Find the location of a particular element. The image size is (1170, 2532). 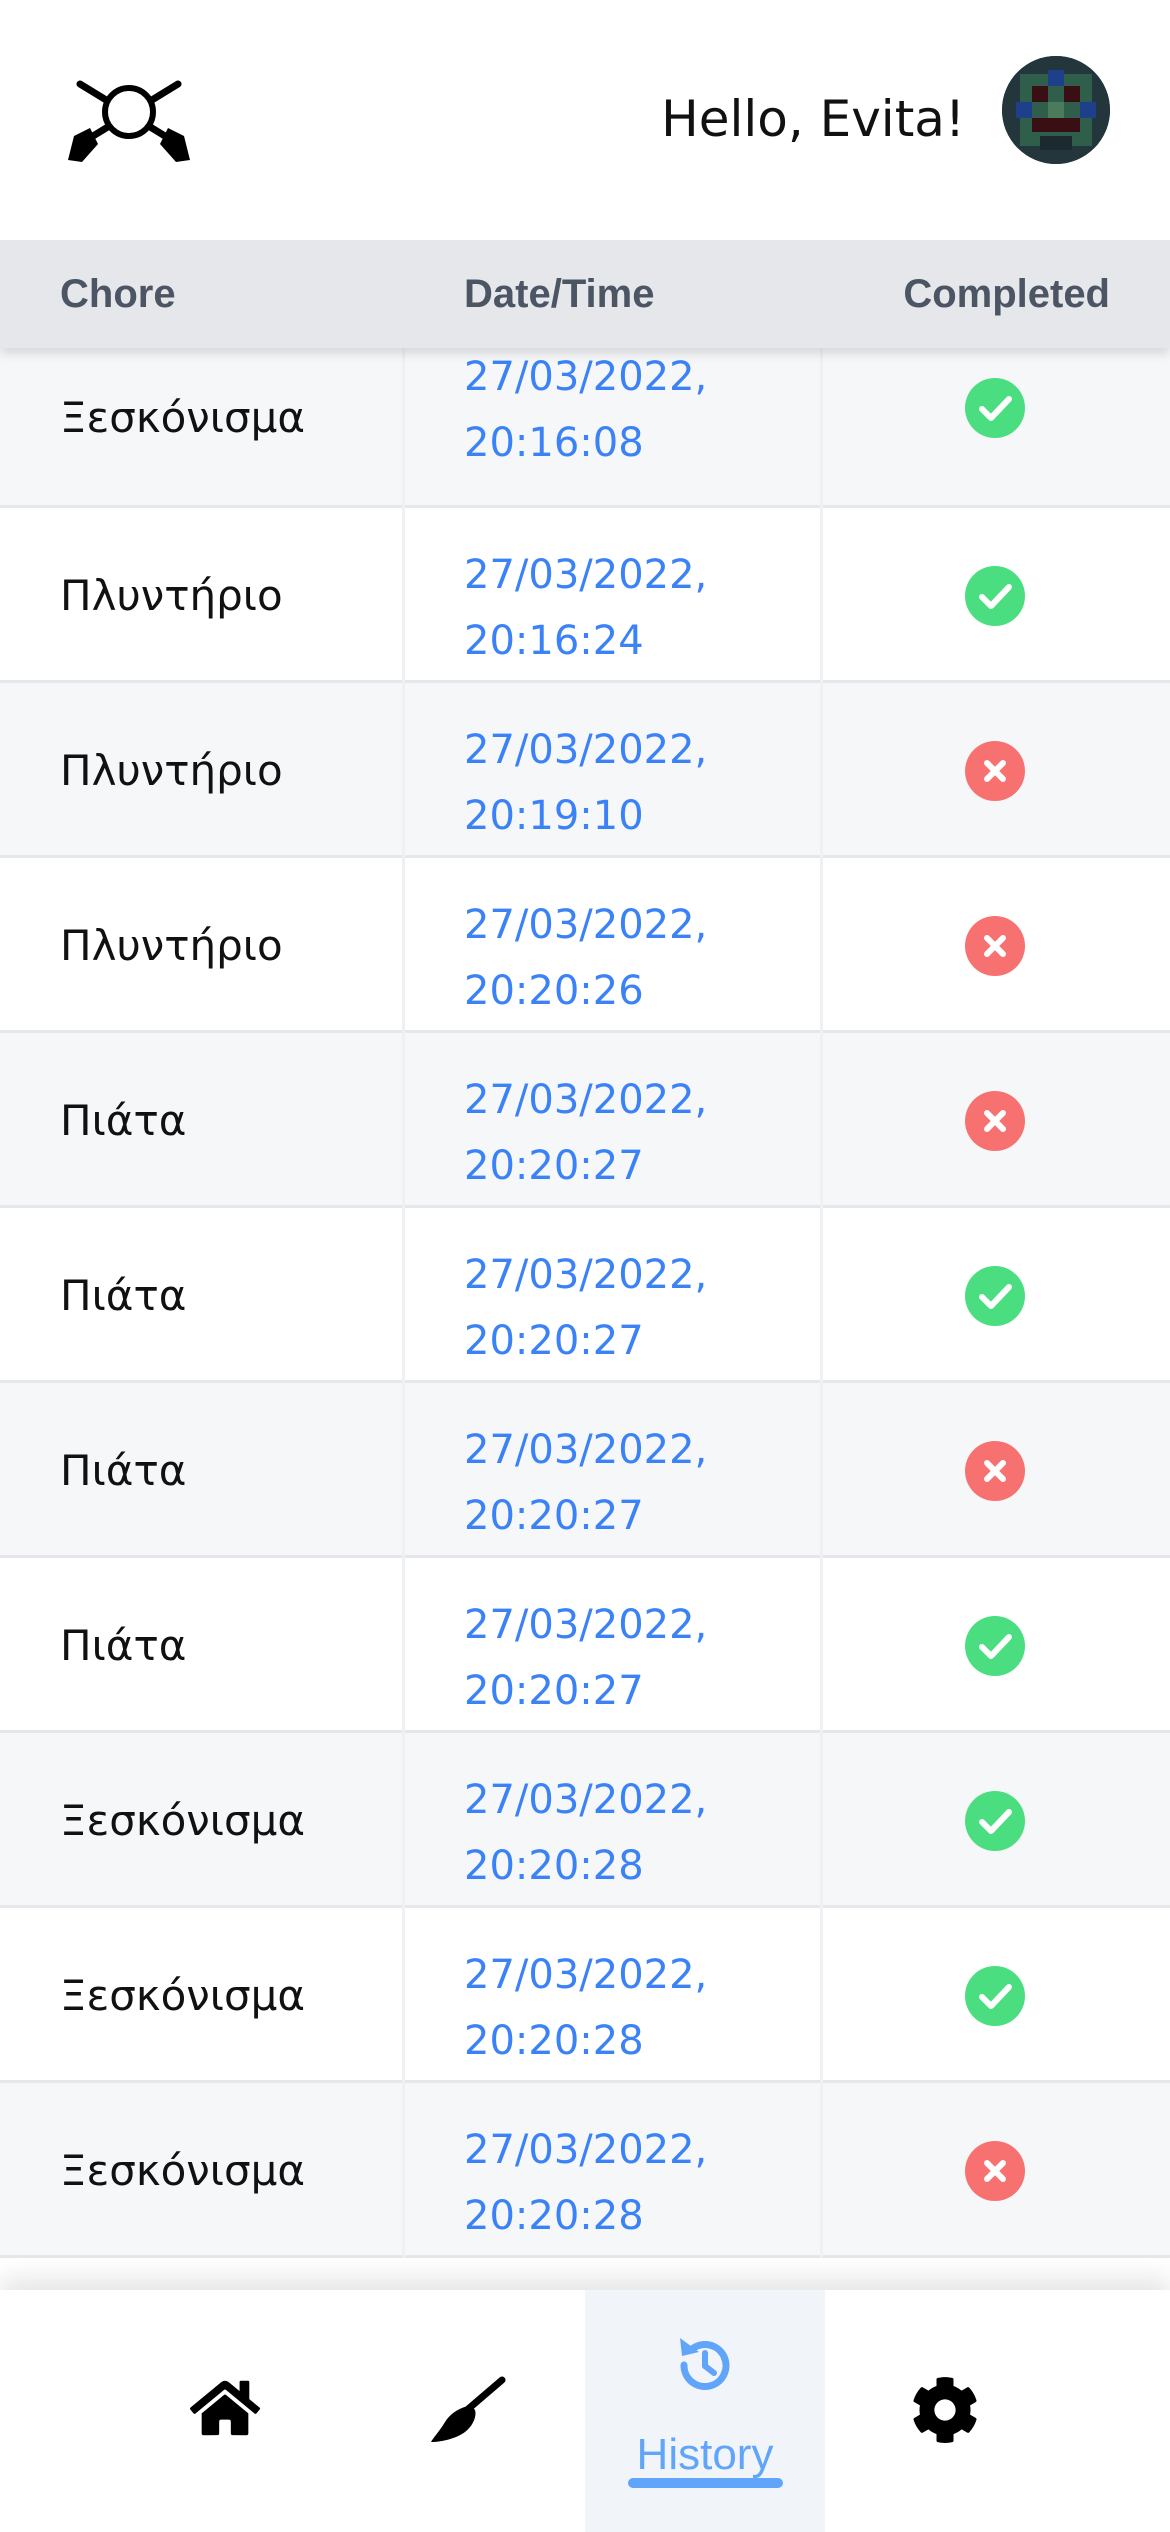

table-row: Πλυντήριο 27/03/2022, 20:20:26 is located at coordinates (585, 945).